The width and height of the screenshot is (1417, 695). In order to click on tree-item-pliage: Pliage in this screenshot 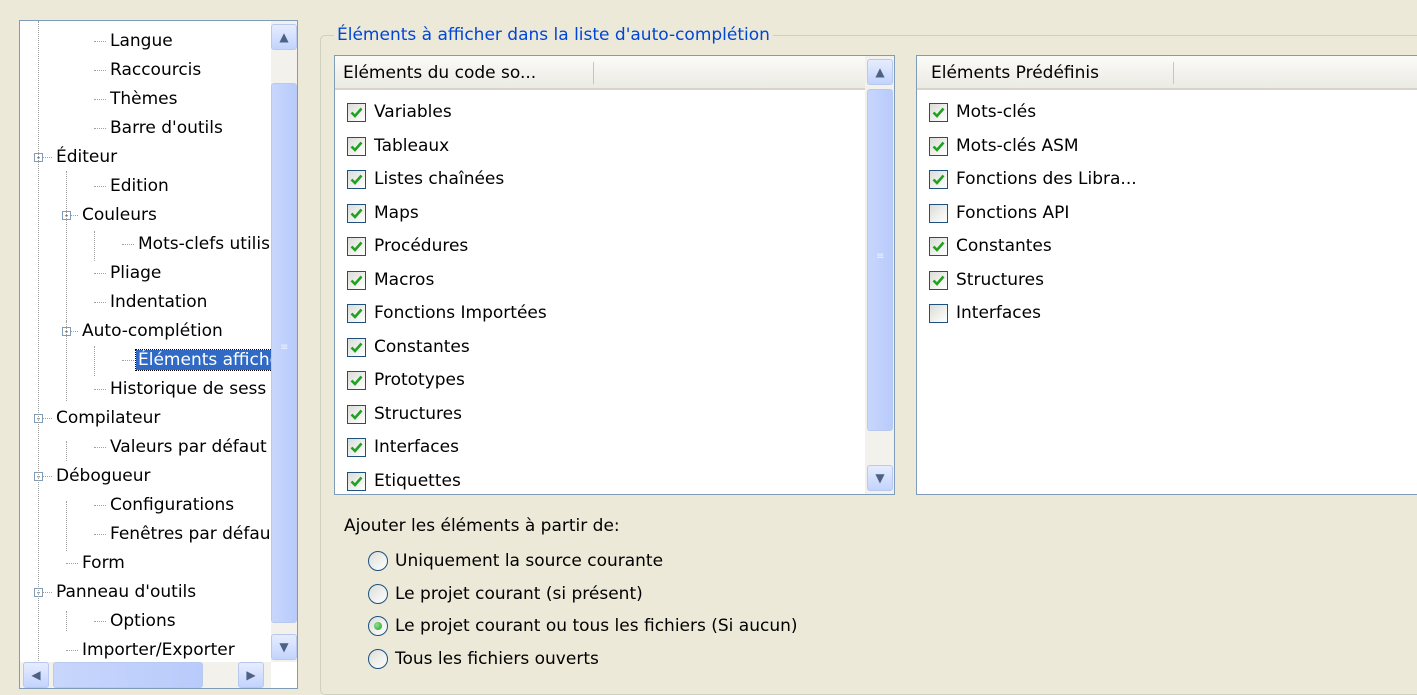, I will do `click(135, 273)`.